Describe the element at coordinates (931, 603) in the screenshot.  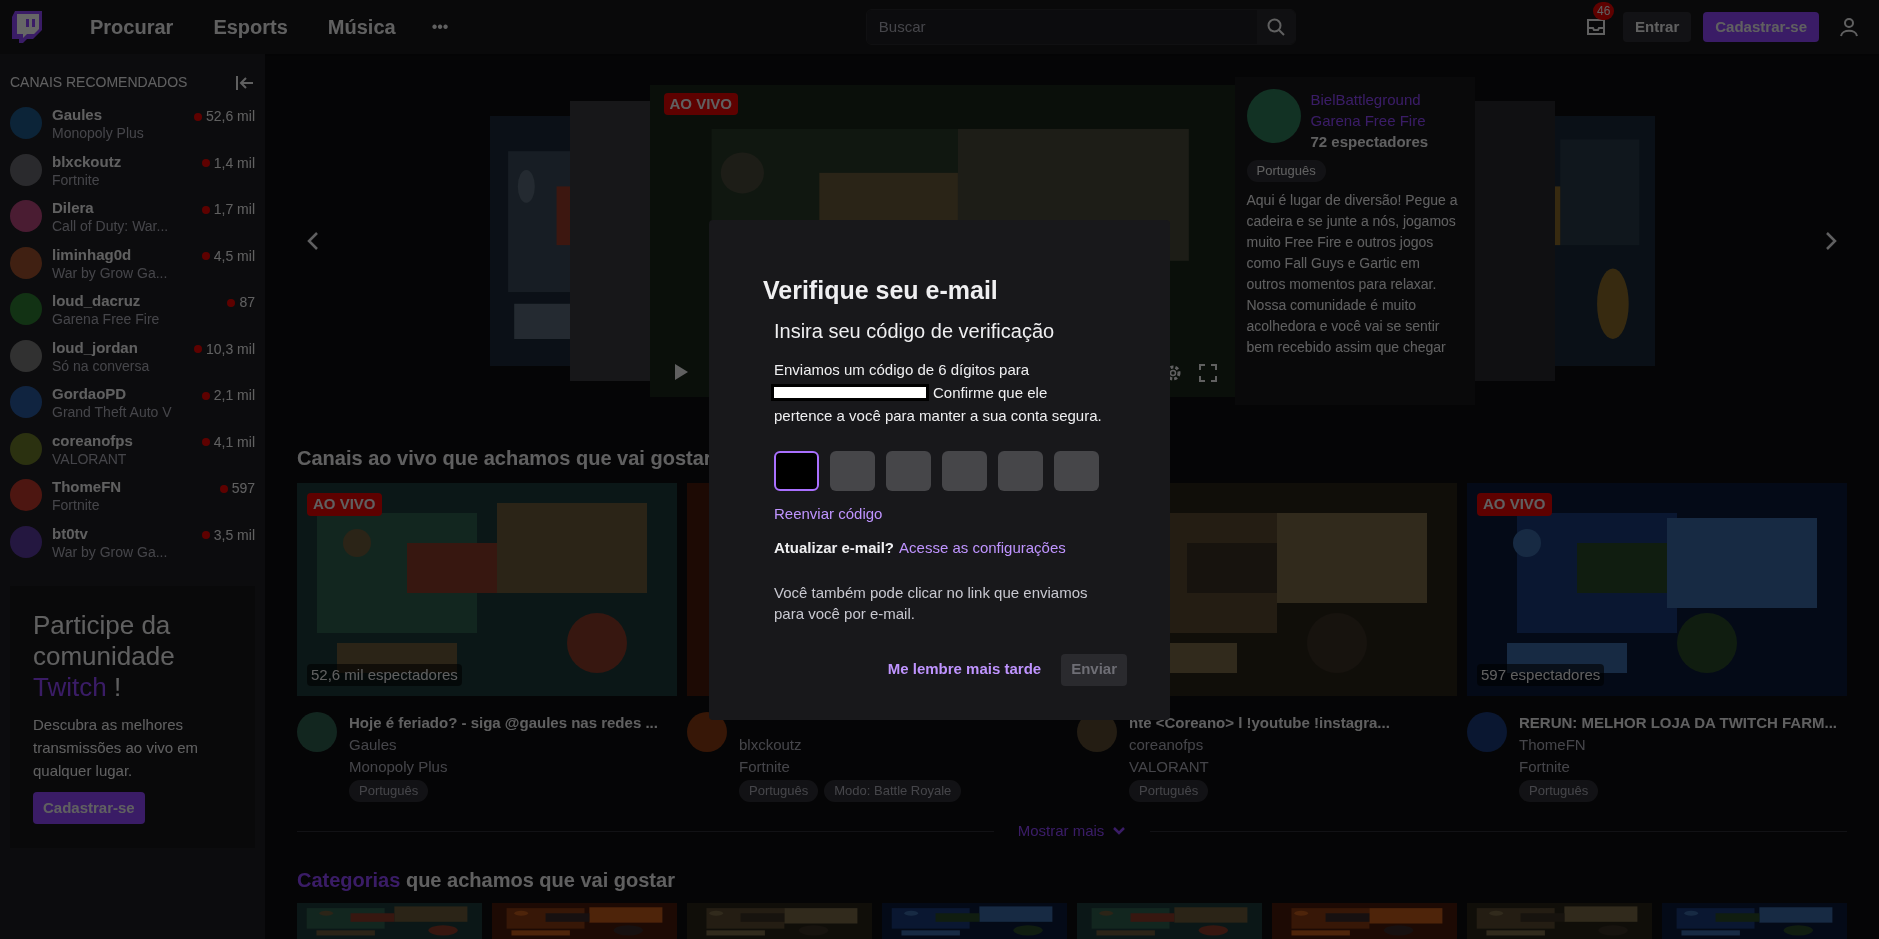
I see `email-link-hint: Você também pode clicar no link que enviamos para você por e-mail.` at that location.